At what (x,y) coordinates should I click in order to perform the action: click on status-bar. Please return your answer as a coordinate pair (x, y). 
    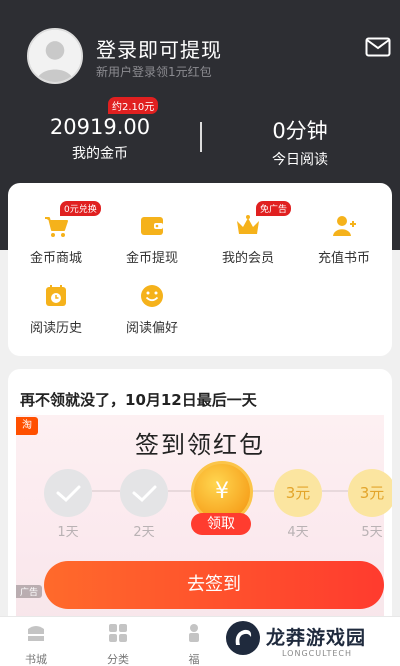
    Looking at the image, I should click on (200, 11).